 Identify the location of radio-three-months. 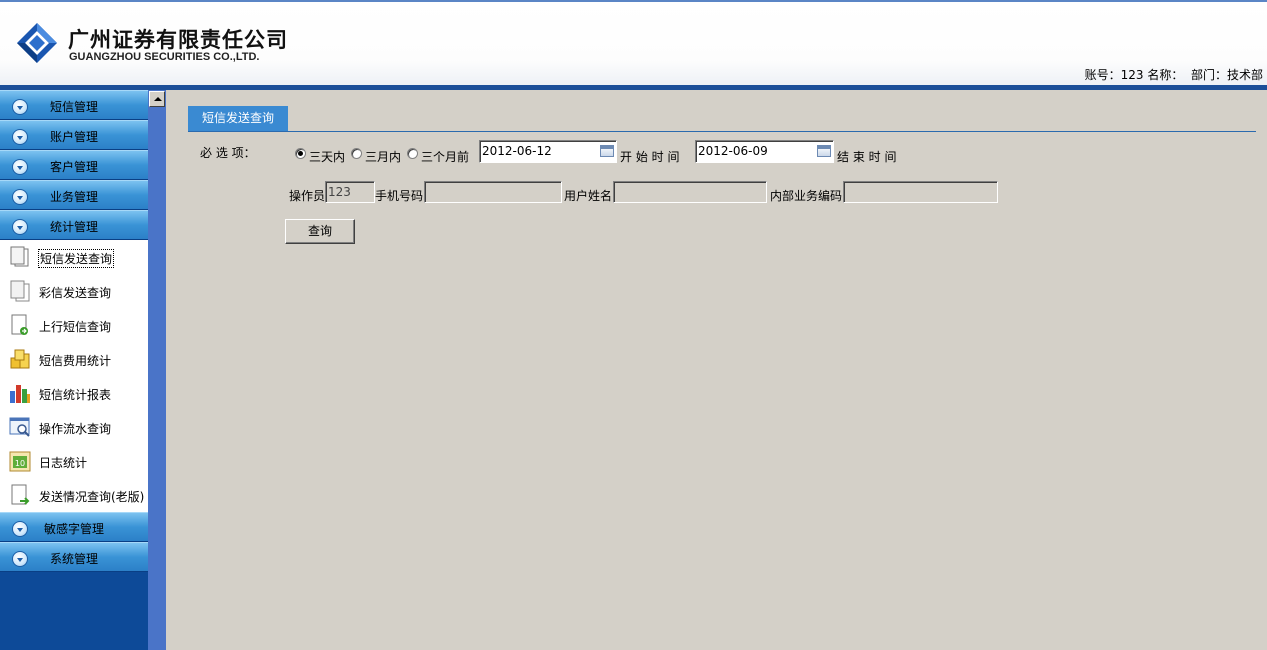
(356, 153).